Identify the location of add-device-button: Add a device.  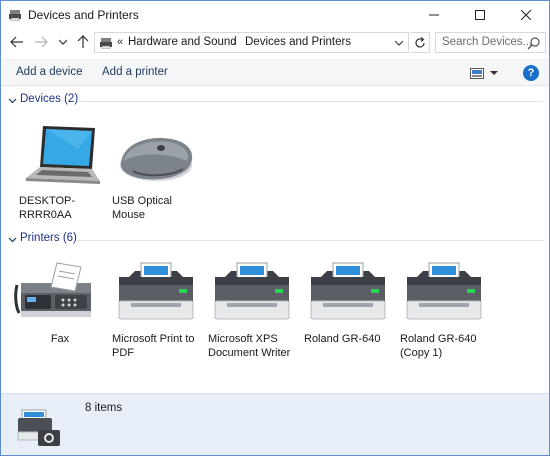
(49, 72).